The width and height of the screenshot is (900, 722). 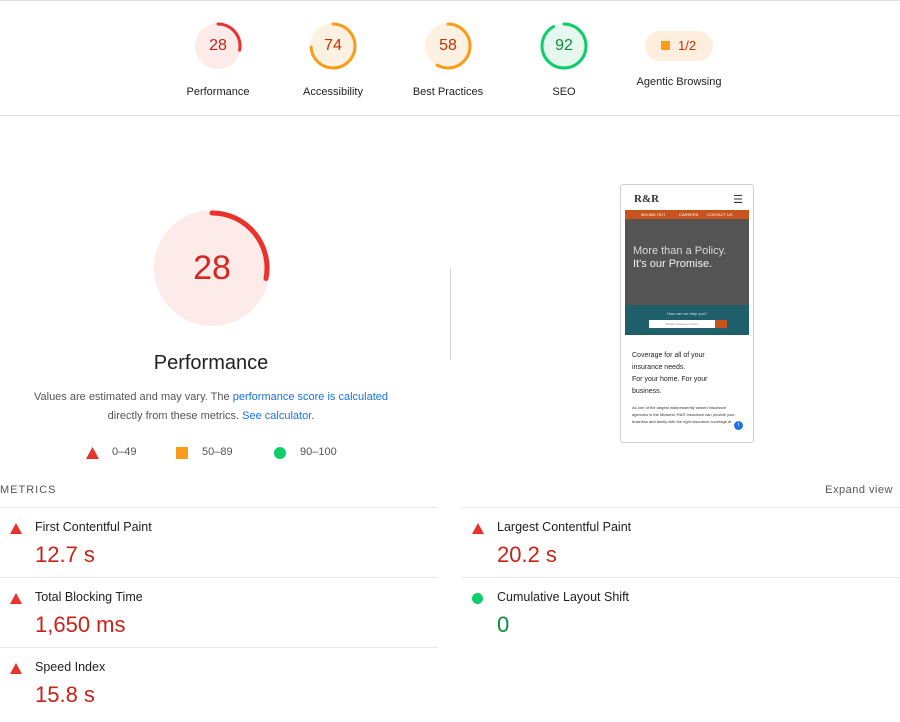 What do you see at coordinates (211, 363) in the screenshot?
I see `performance-title: Performance` at bounding box center [211, 363].